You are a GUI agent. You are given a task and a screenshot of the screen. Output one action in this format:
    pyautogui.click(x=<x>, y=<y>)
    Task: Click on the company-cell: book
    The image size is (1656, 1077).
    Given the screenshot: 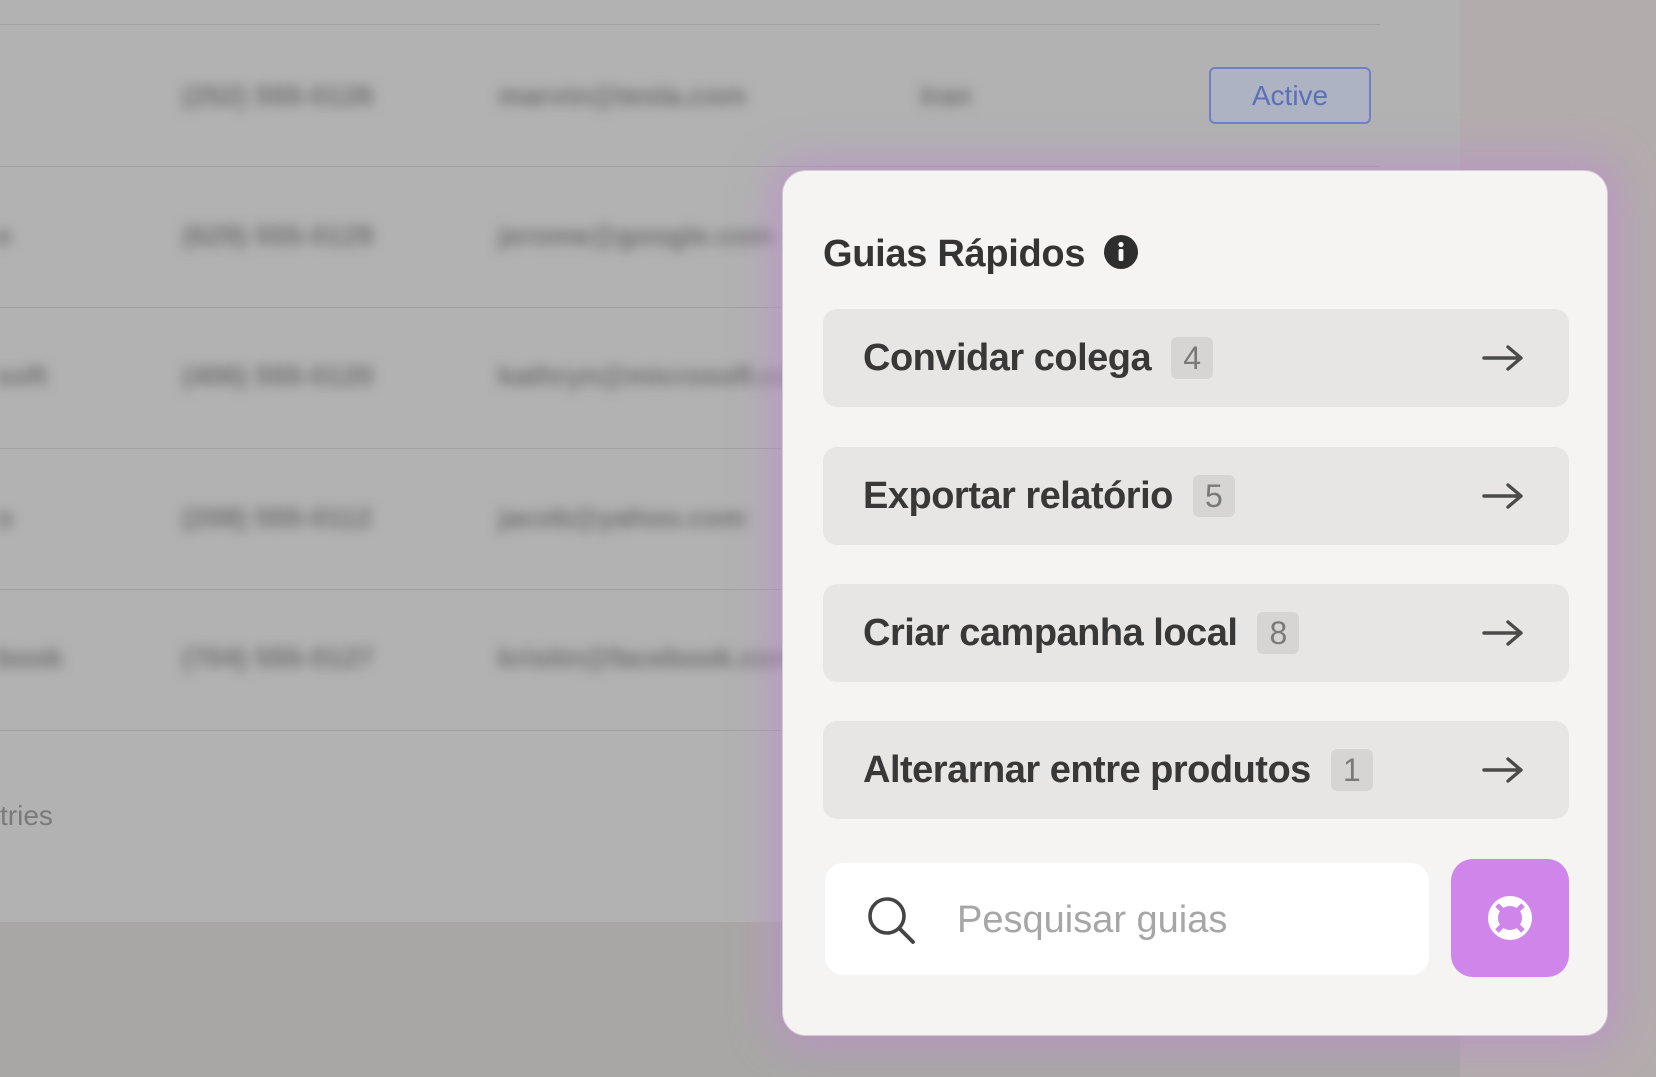 What is the action you would take?
    pyautogui.click(x=31, y=657)
    